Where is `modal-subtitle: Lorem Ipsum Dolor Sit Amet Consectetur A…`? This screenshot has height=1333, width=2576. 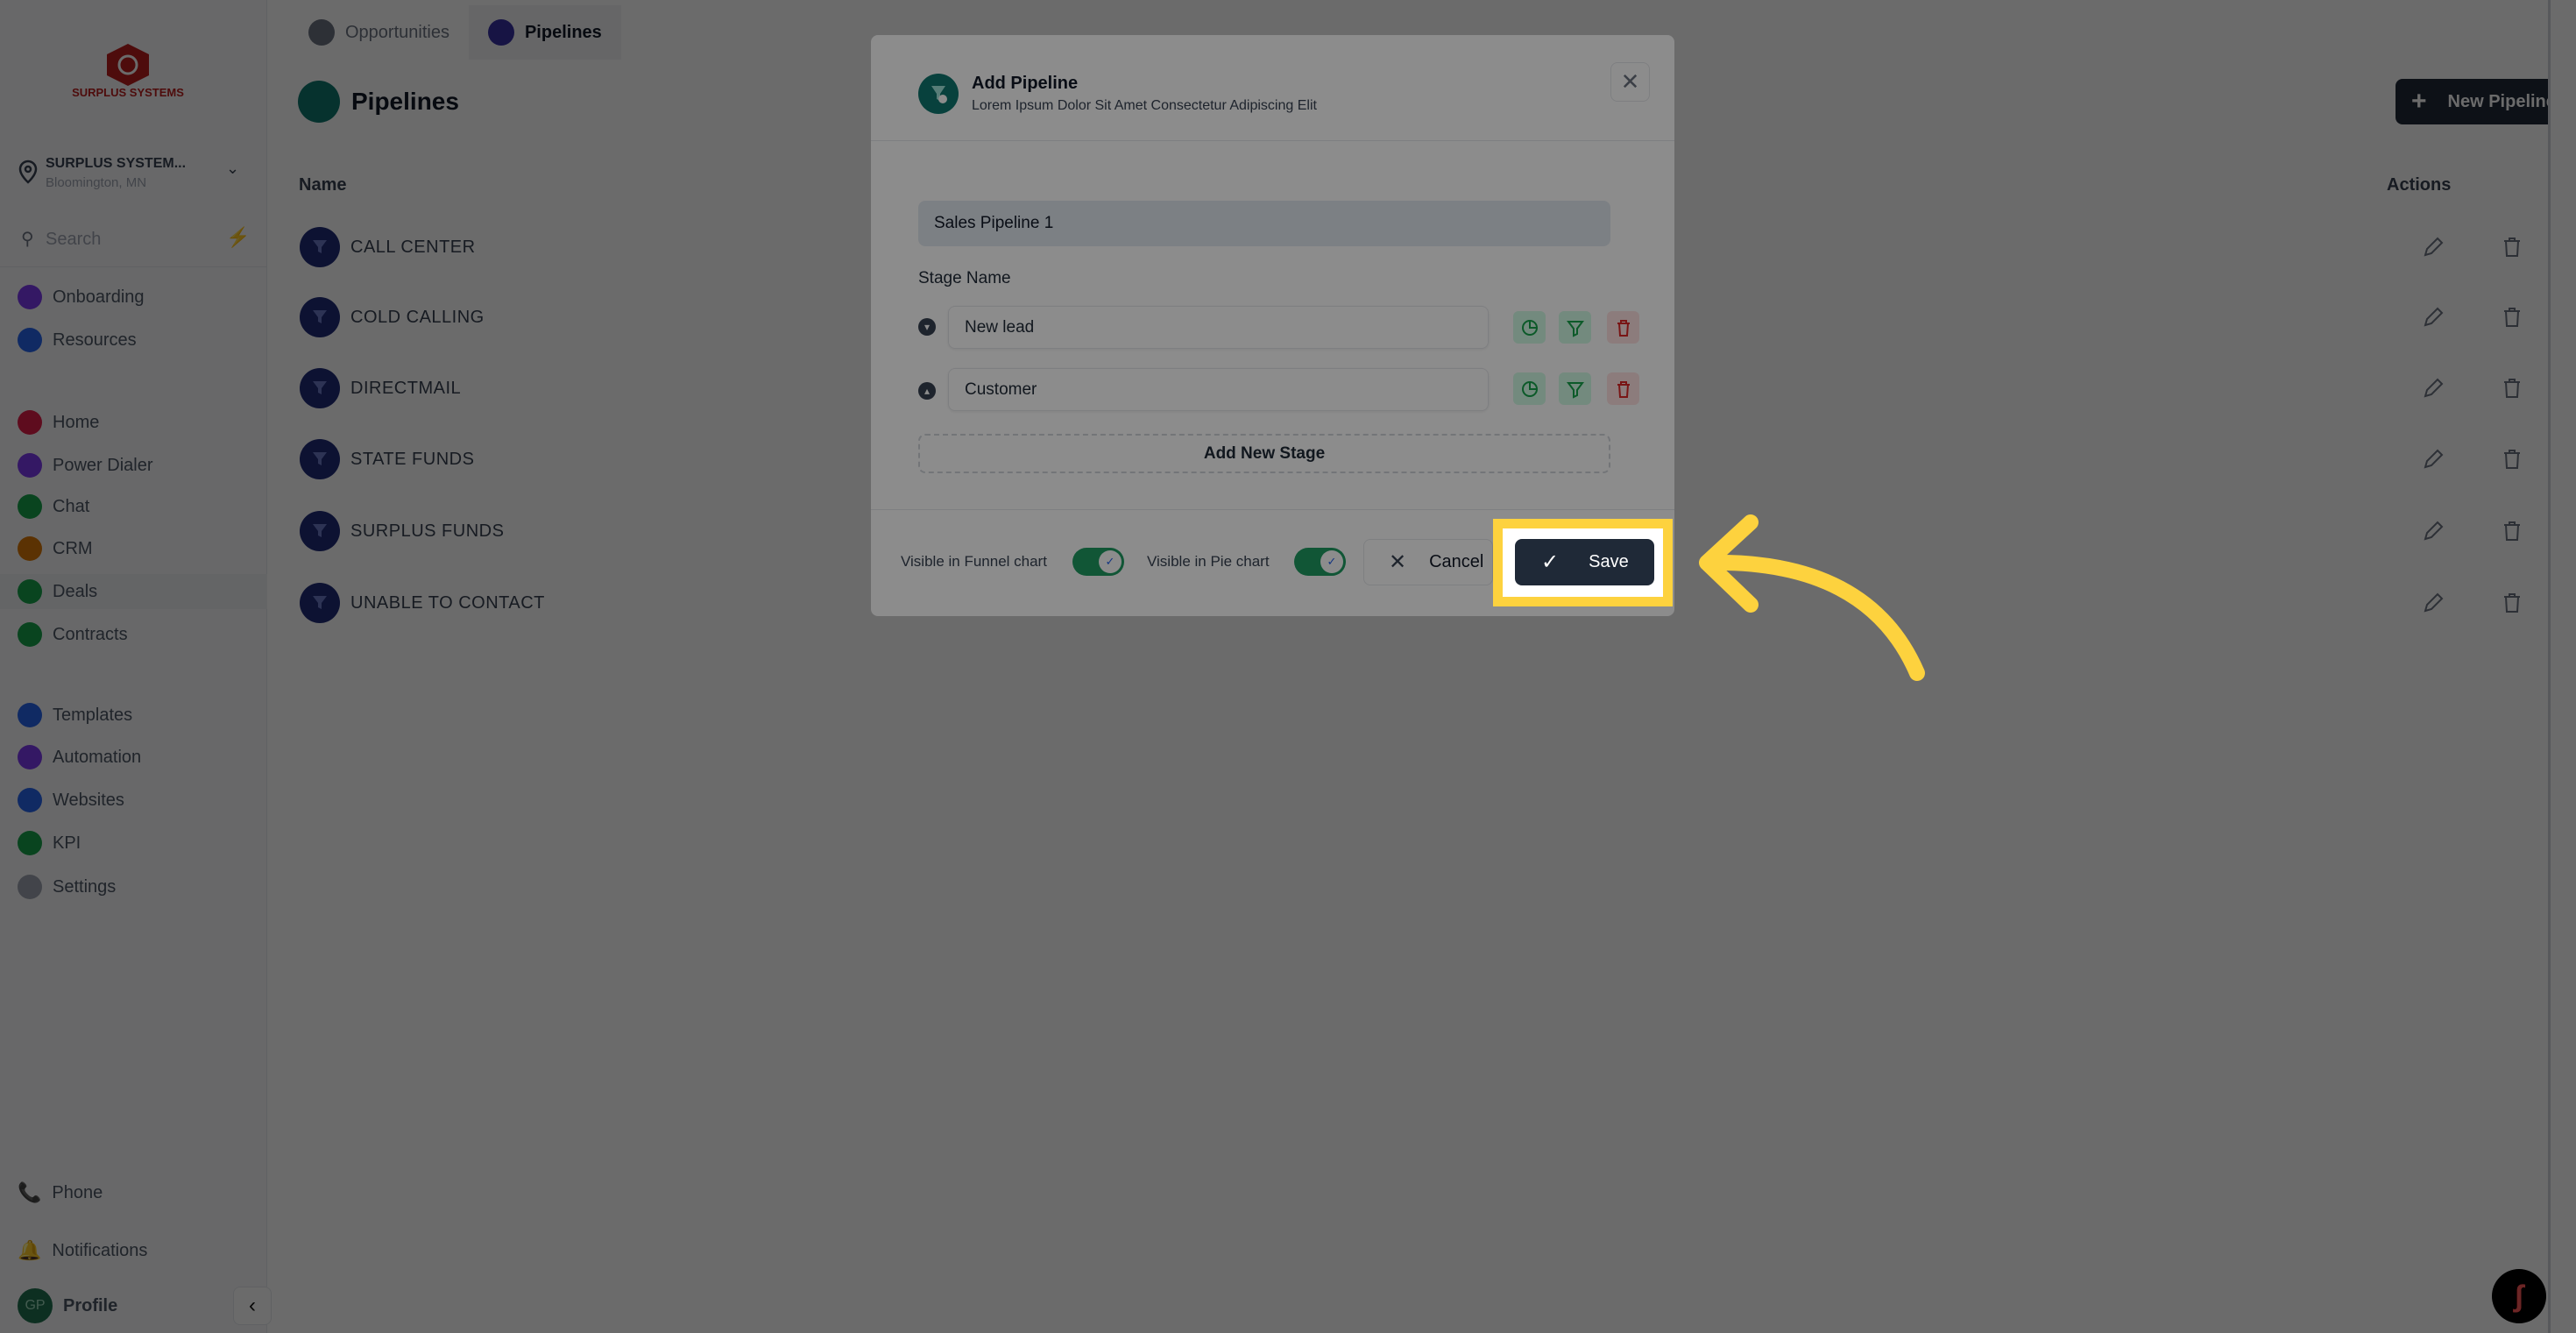 modal-subtitle: Lorem Ipsum Dolor Sit Amet Consectetur A… is located at coordinates (1144, 105).